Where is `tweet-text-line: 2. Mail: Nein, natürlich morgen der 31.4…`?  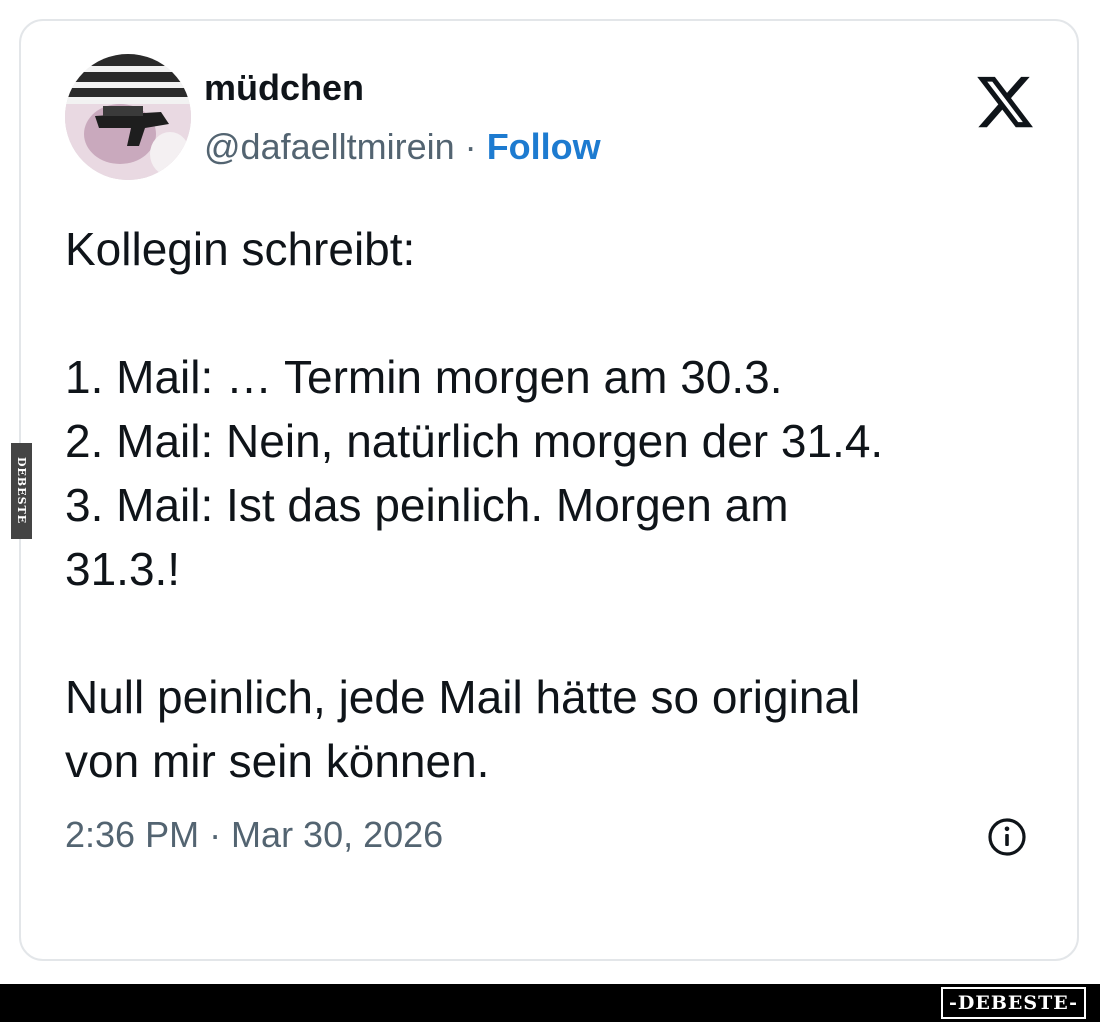 tweet-text-line: 2. Mail: Nein, natürlich morgen der 31.4… is located at coordinates (474, 441).